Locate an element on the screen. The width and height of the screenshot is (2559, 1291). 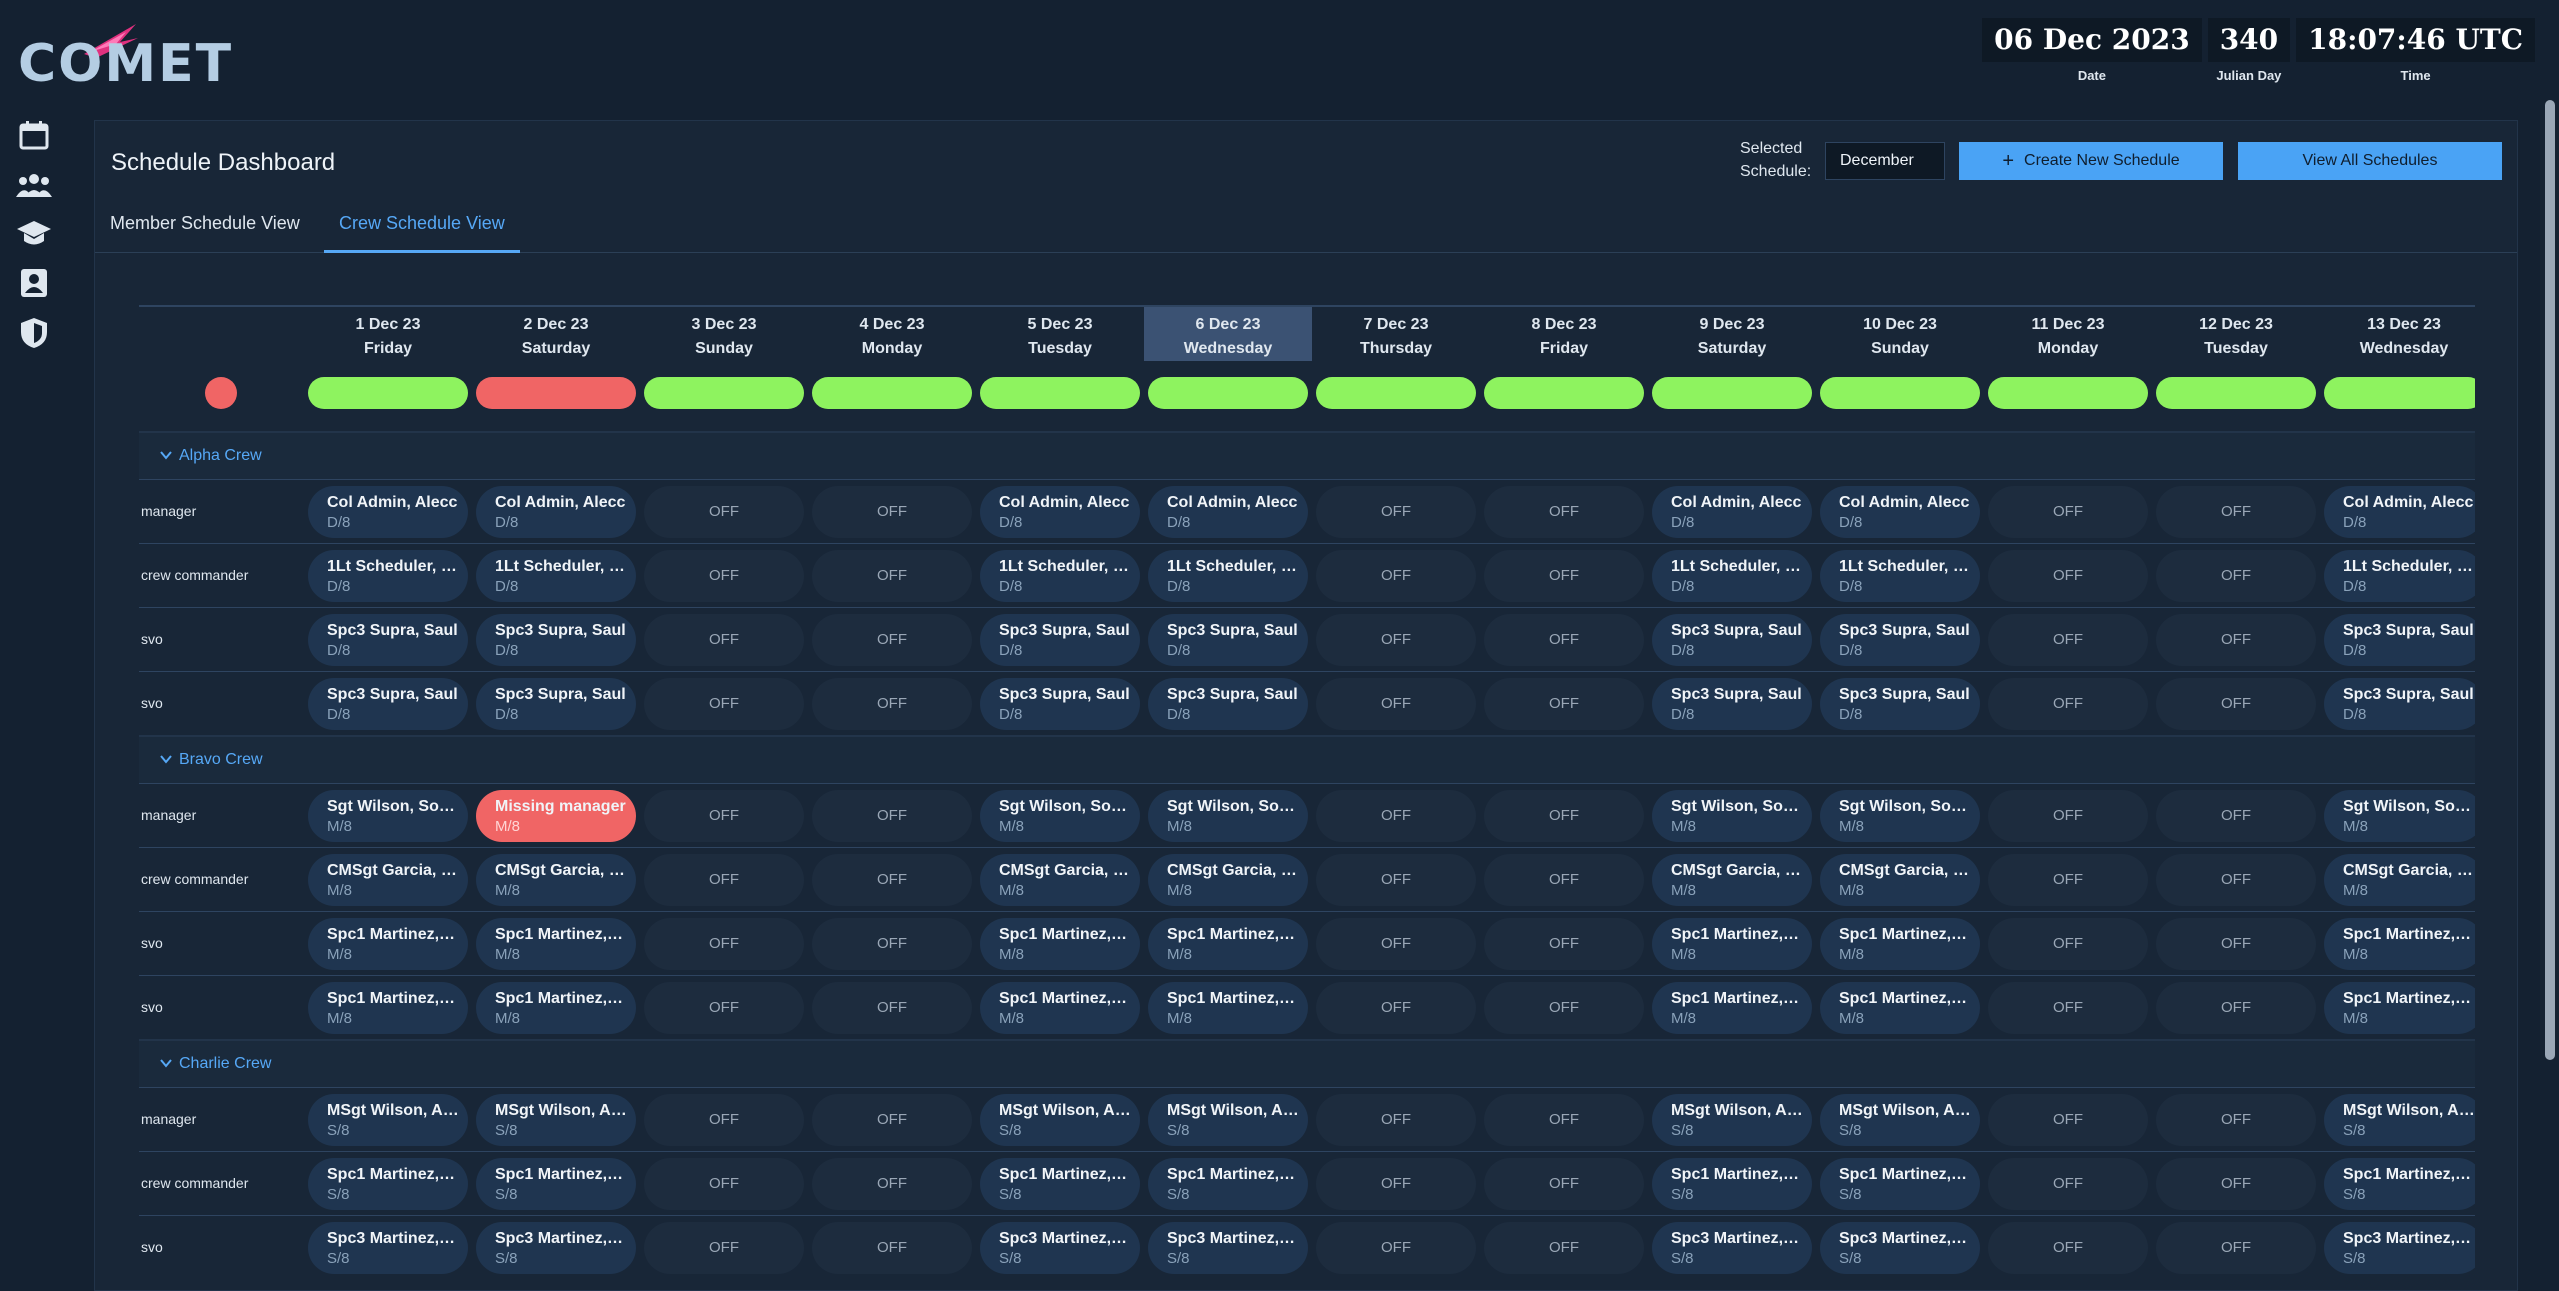
graduation-cap-icon is located at coordinates (34, 233).